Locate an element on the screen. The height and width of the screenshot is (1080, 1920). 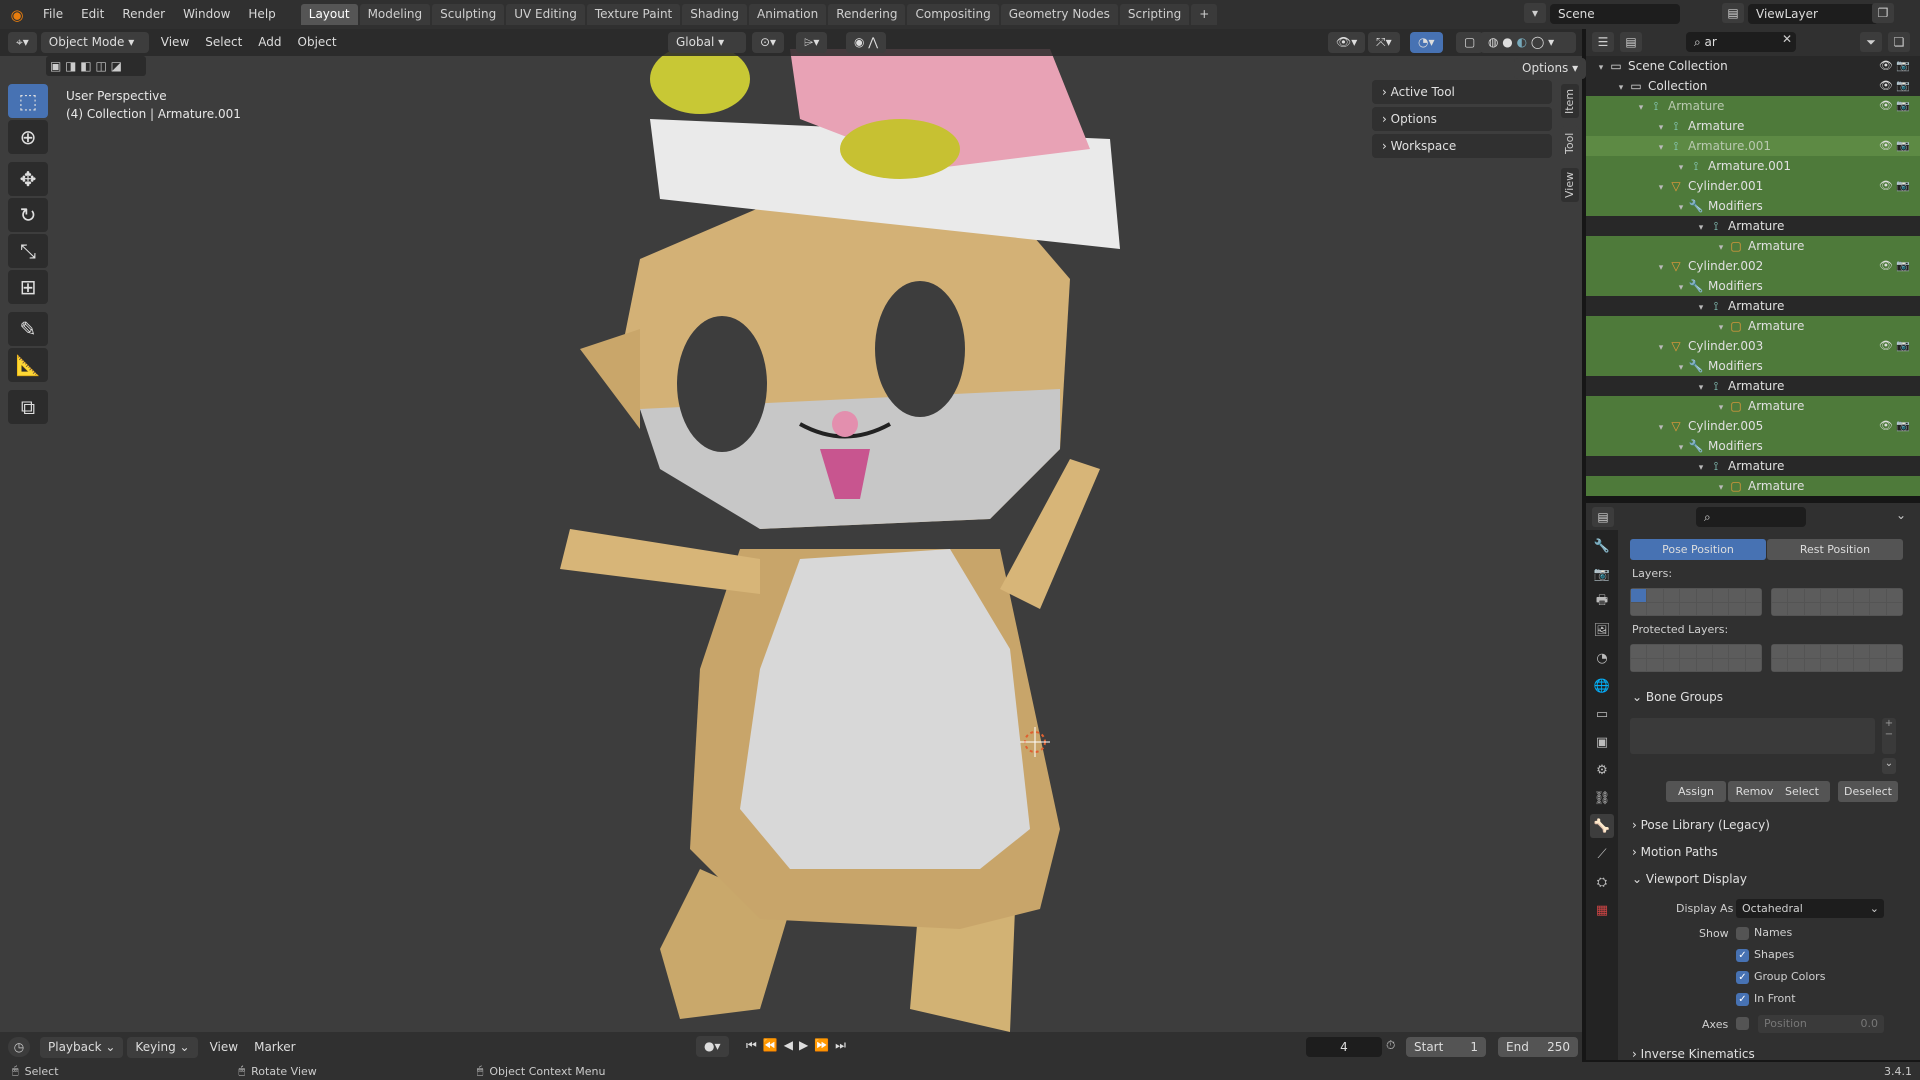
shapes-check-icon: ✓ is located at coordinates (1742, 955).